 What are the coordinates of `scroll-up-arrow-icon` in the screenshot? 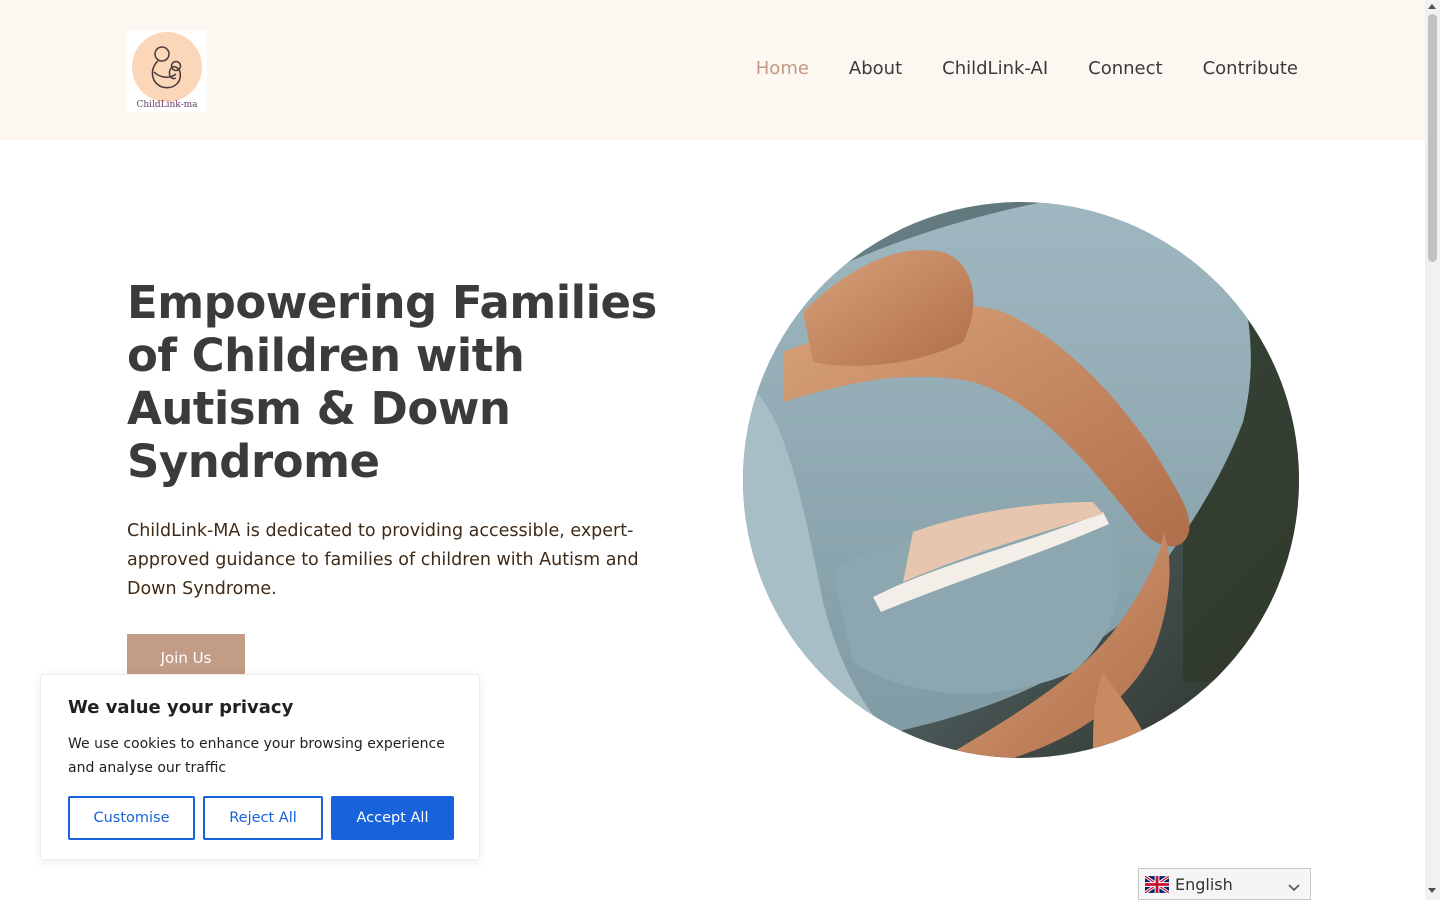 It's located at (1432, 6).